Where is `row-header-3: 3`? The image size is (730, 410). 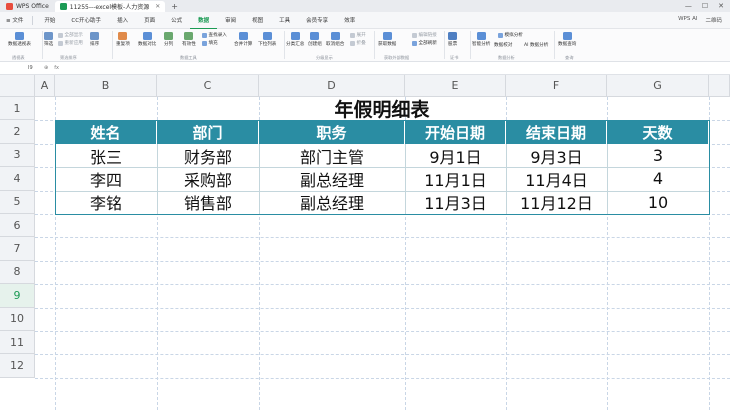
row-header-3: 3 is located at coordinates (17, 155).